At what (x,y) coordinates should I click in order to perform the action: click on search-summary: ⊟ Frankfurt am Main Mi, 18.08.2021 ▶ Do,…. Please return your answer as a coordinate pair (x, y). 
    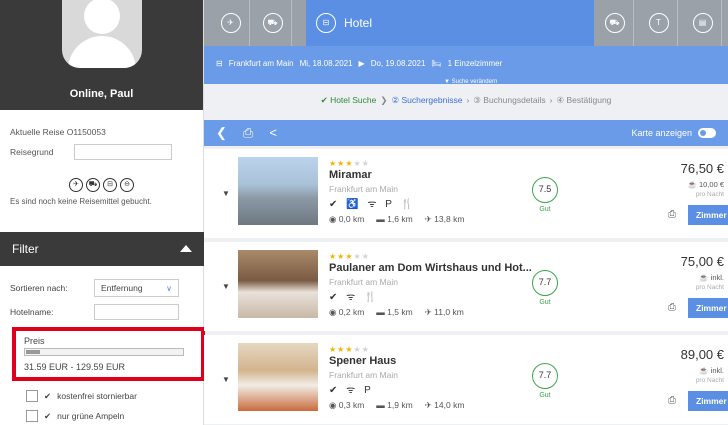
    Looking at the image, I should click on (466, 65).